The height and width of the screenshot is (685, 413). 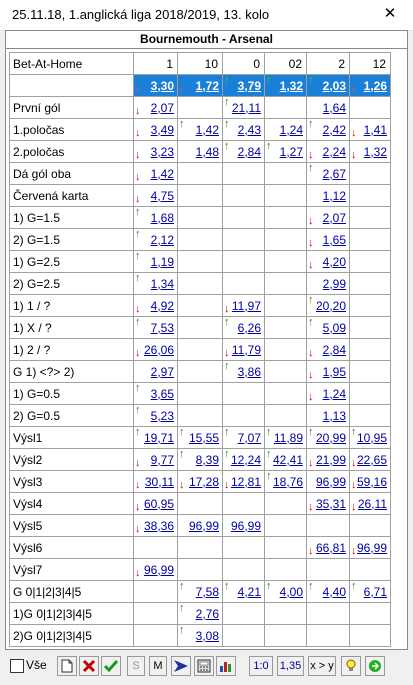 I want to click on confirm-button, so click(x=111, y=666).